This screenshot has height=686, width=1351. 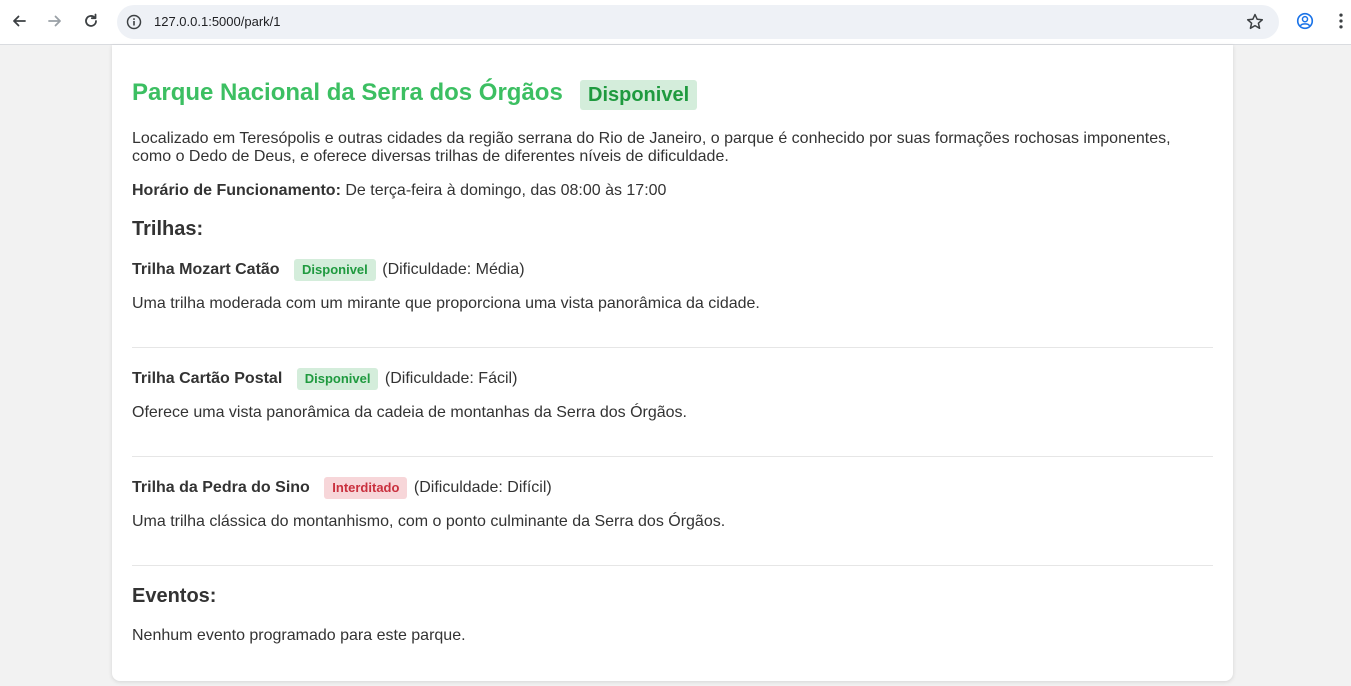 I want to click on trail-name: Trilha Mozart Catão, so click(x=206, y=269).